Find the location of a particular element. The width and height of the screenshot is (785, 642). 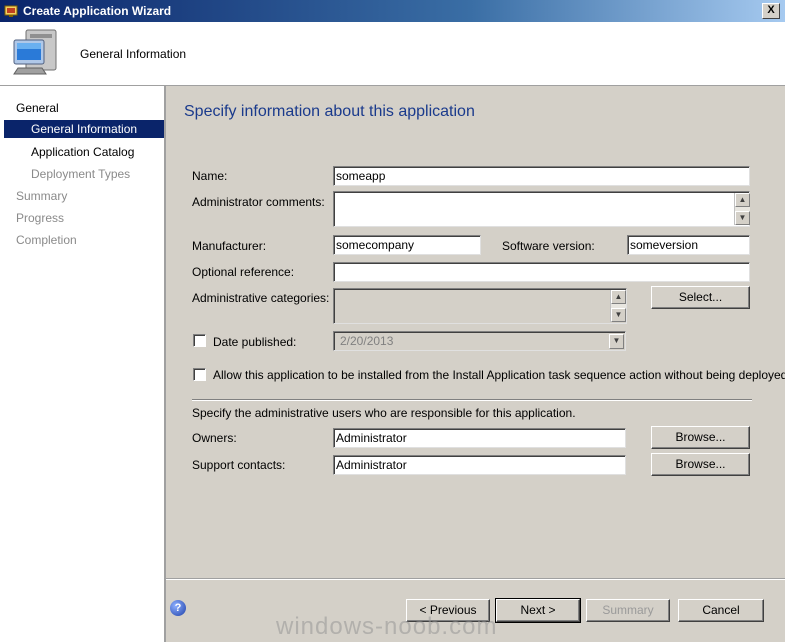

admin-categories-scrollbar: ▲ ▼ is located at coordinates (618, 306).